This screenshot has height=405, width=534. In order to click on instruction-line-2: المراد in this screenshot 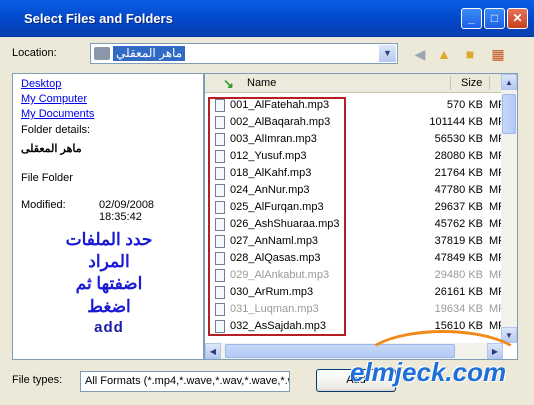, I will do `click(109, 261)`.